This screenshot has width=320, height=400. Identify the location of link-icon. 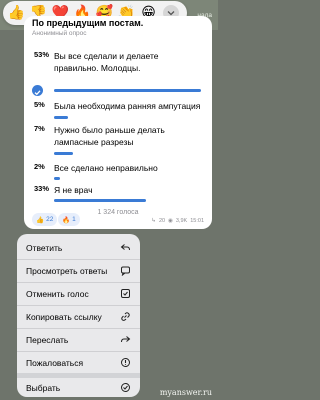
(125, 316).